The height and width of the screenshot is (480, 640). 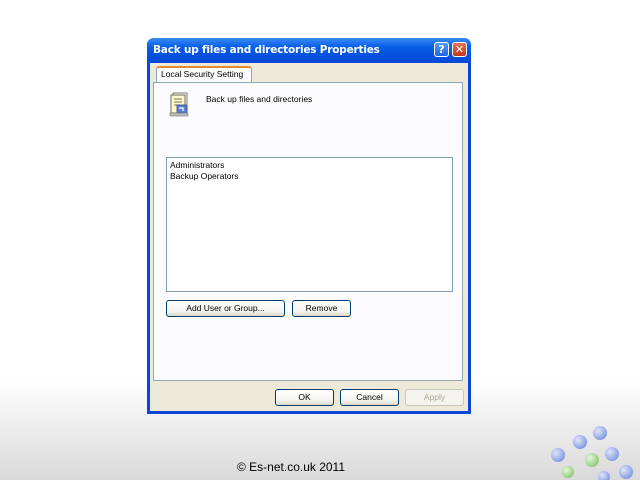 What do you see at coordinates (304, 397) in the screenshot?
I see `ok-button: OK` at bounding box center [304, 397].